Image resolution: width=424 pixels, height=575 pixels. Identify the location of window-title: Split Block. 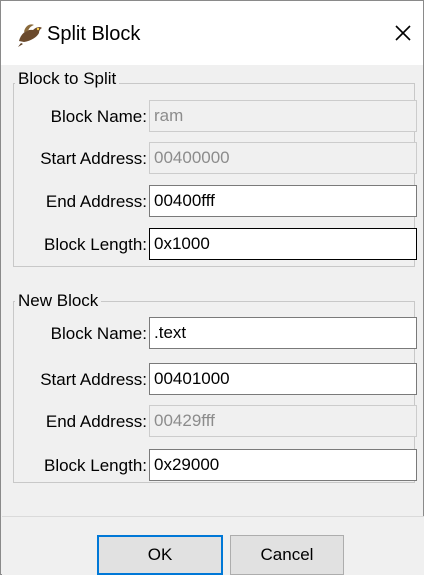
(94, 34).